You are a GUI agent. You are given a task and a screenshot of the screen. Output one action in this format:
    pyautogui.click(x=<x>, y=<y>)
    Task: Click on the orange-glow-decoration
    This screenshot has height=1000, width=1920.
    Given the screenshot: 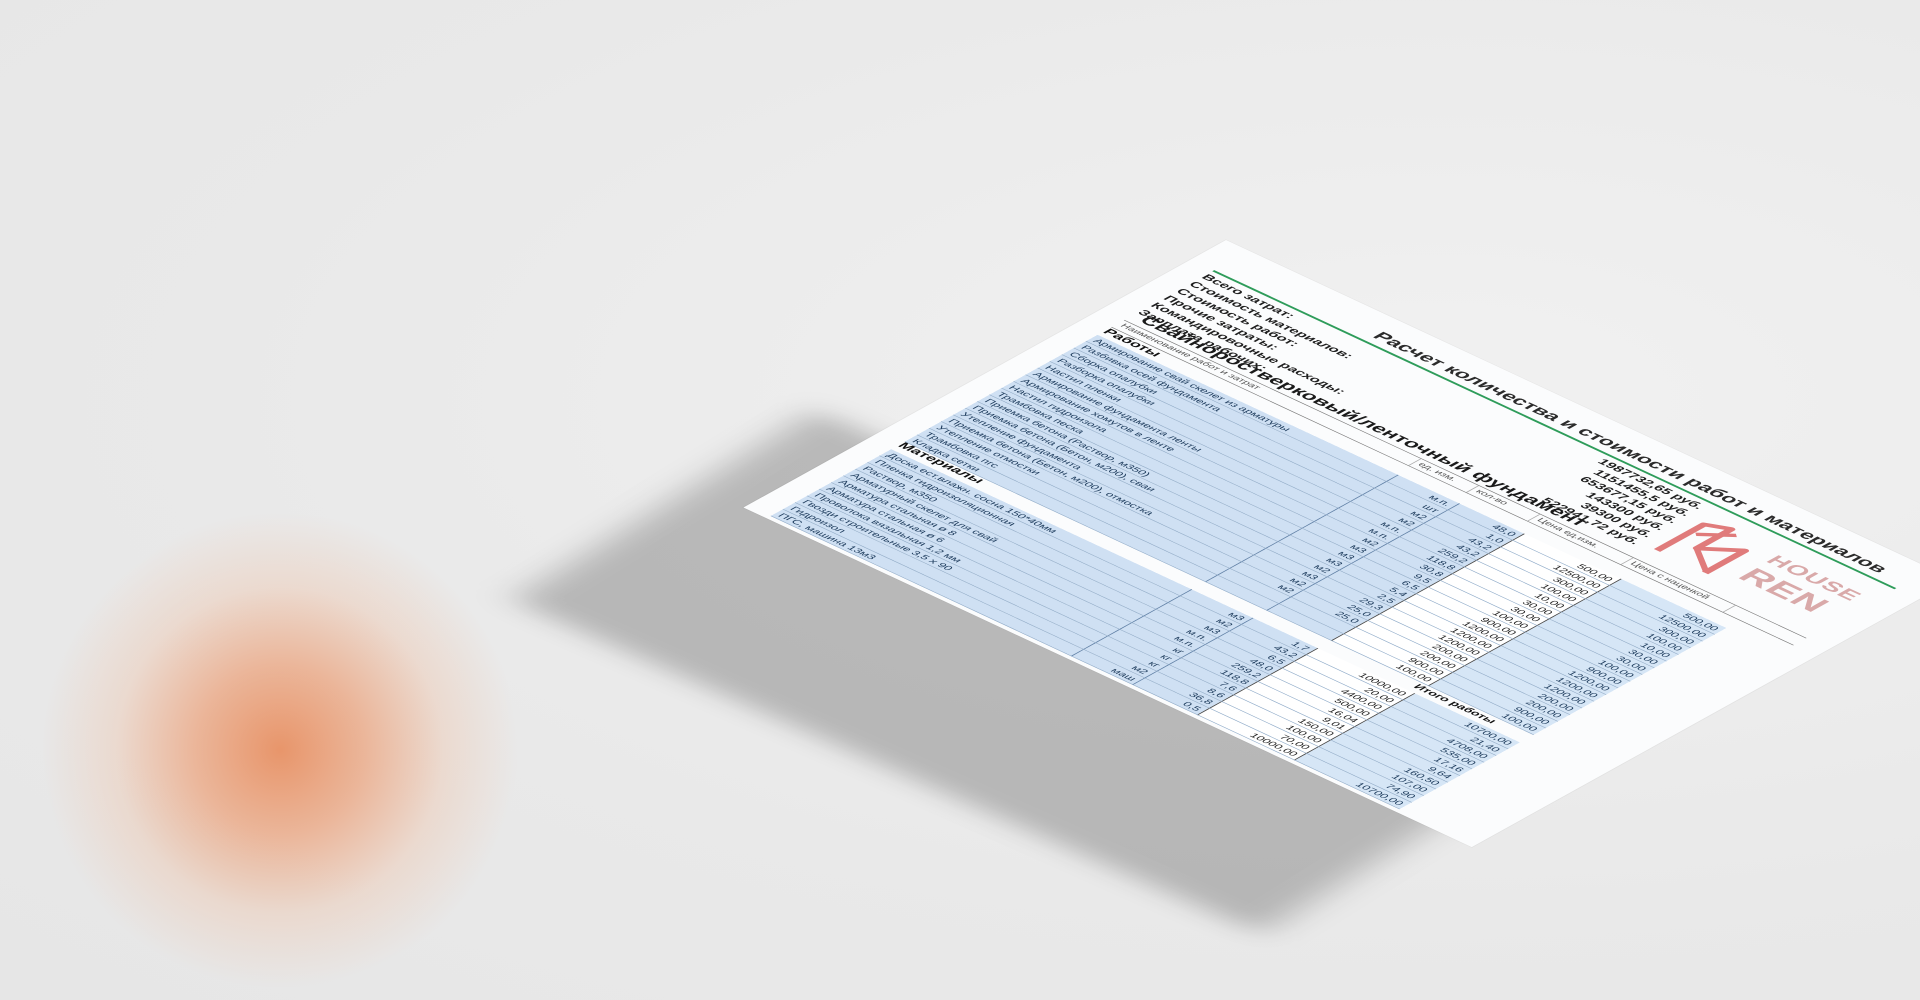 What is the action you would take?
    pyautogui.click(x=280, y=750)
    